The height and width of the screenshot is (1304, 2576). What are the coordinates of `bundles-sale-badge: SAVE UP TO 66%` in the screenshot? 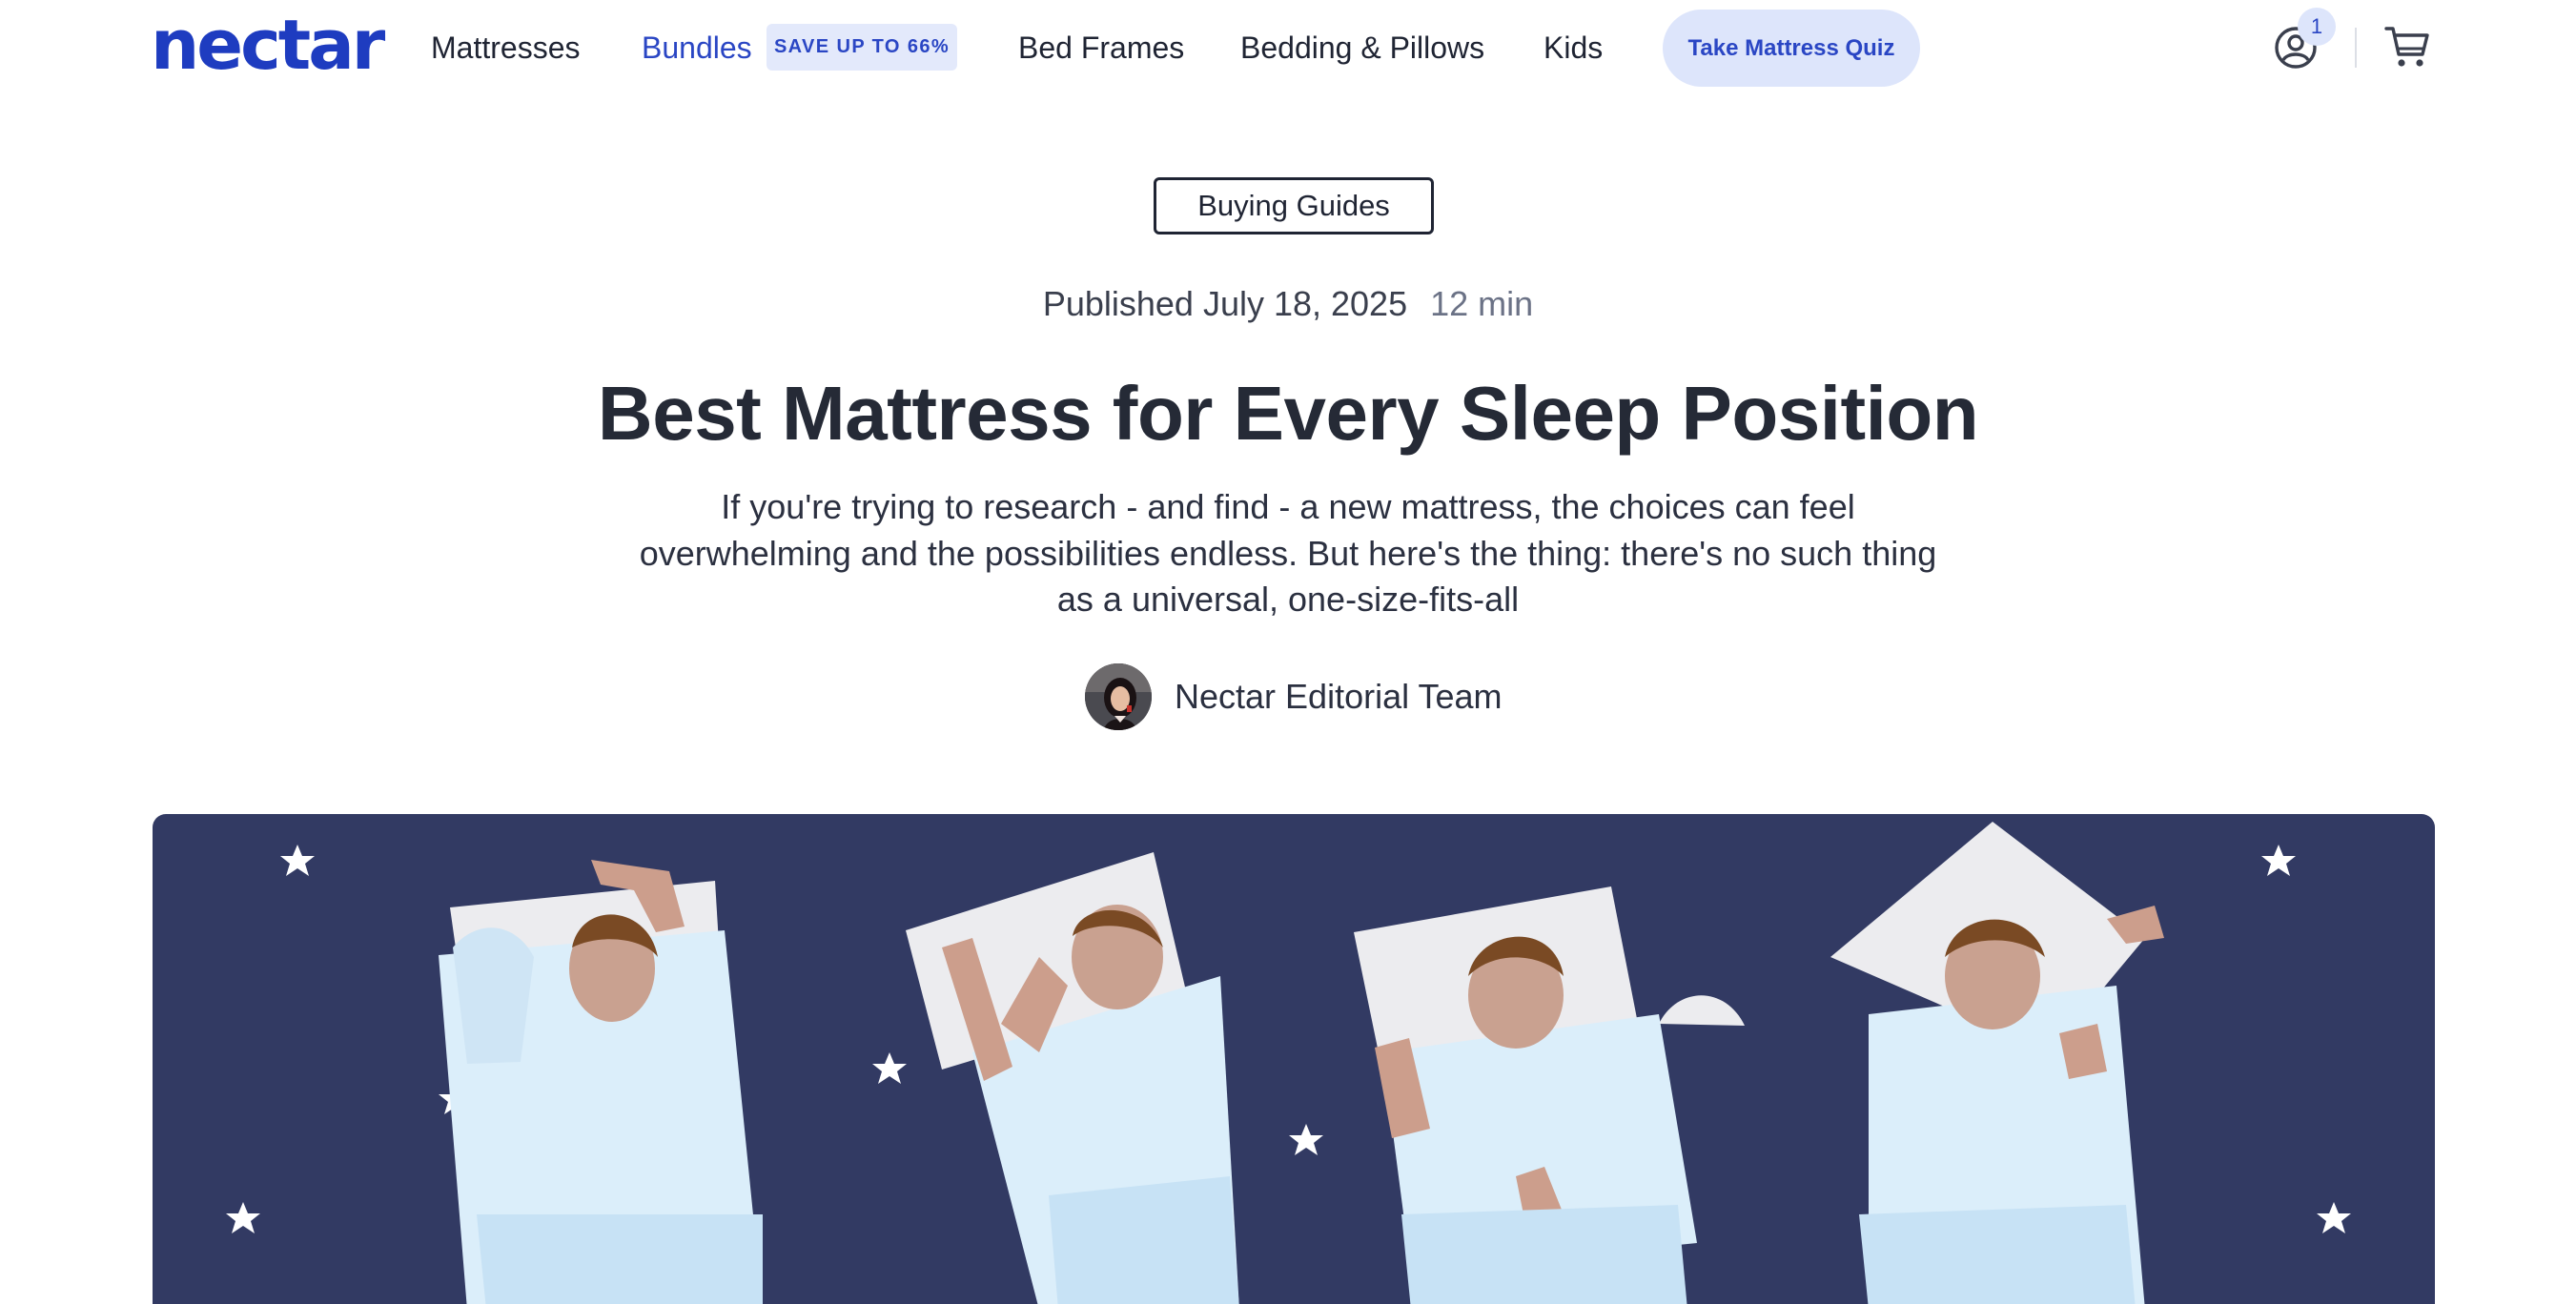 It's located at (862, 47).